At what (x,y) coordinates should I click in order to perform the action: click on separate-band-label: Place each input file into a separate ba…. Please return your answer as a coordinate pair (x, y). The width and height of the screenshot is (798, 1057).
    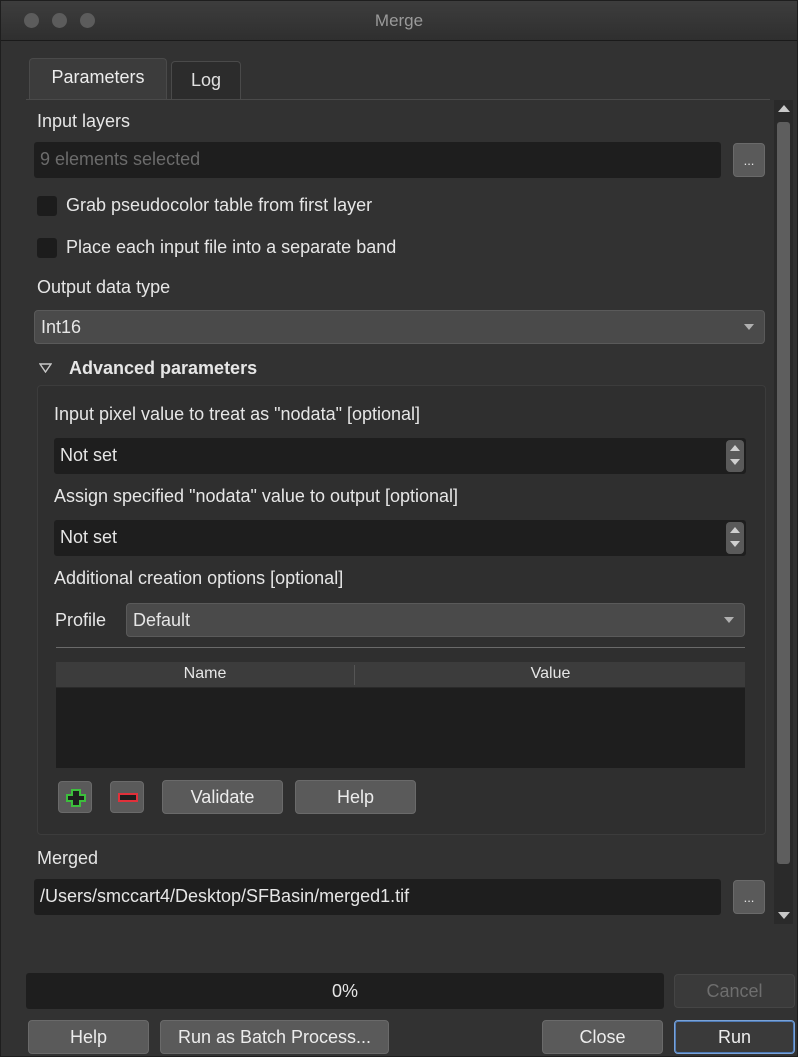
    Looking at the image, I should click on (231, 247).